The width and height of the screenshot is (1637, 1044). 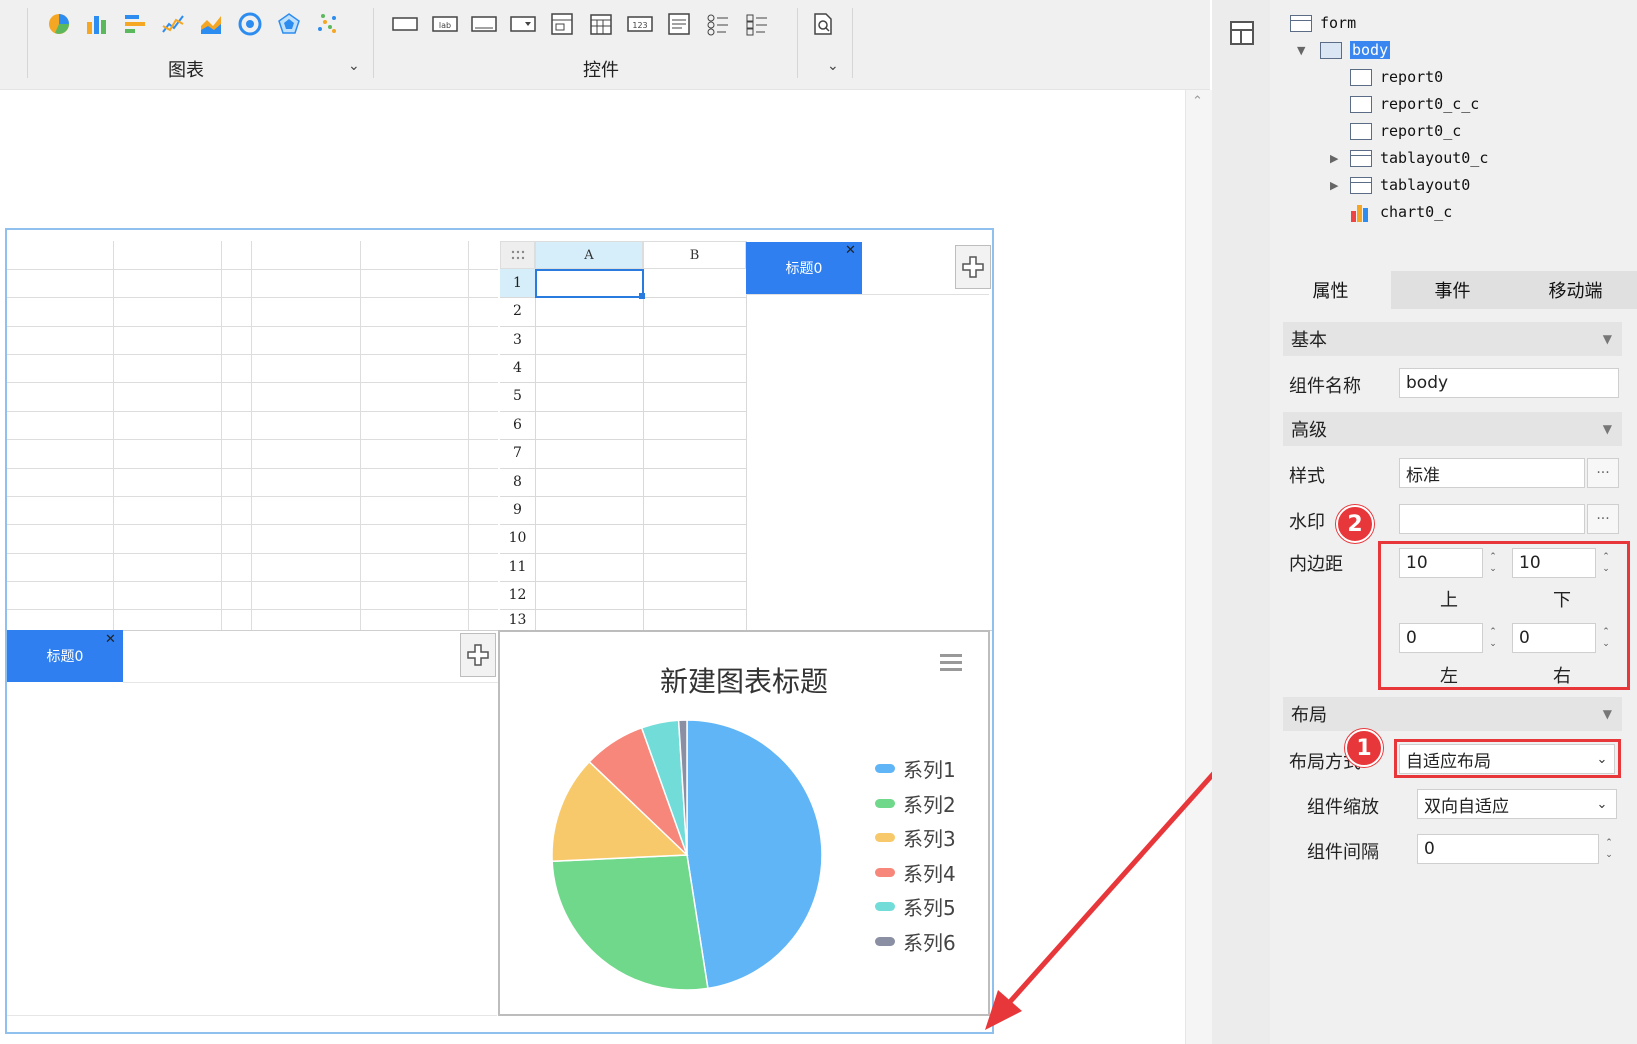 What do you see at coordinates (718, 24) in the screenshot?
I see `radio-group-widget-icon` at bounding box center [718, 24].